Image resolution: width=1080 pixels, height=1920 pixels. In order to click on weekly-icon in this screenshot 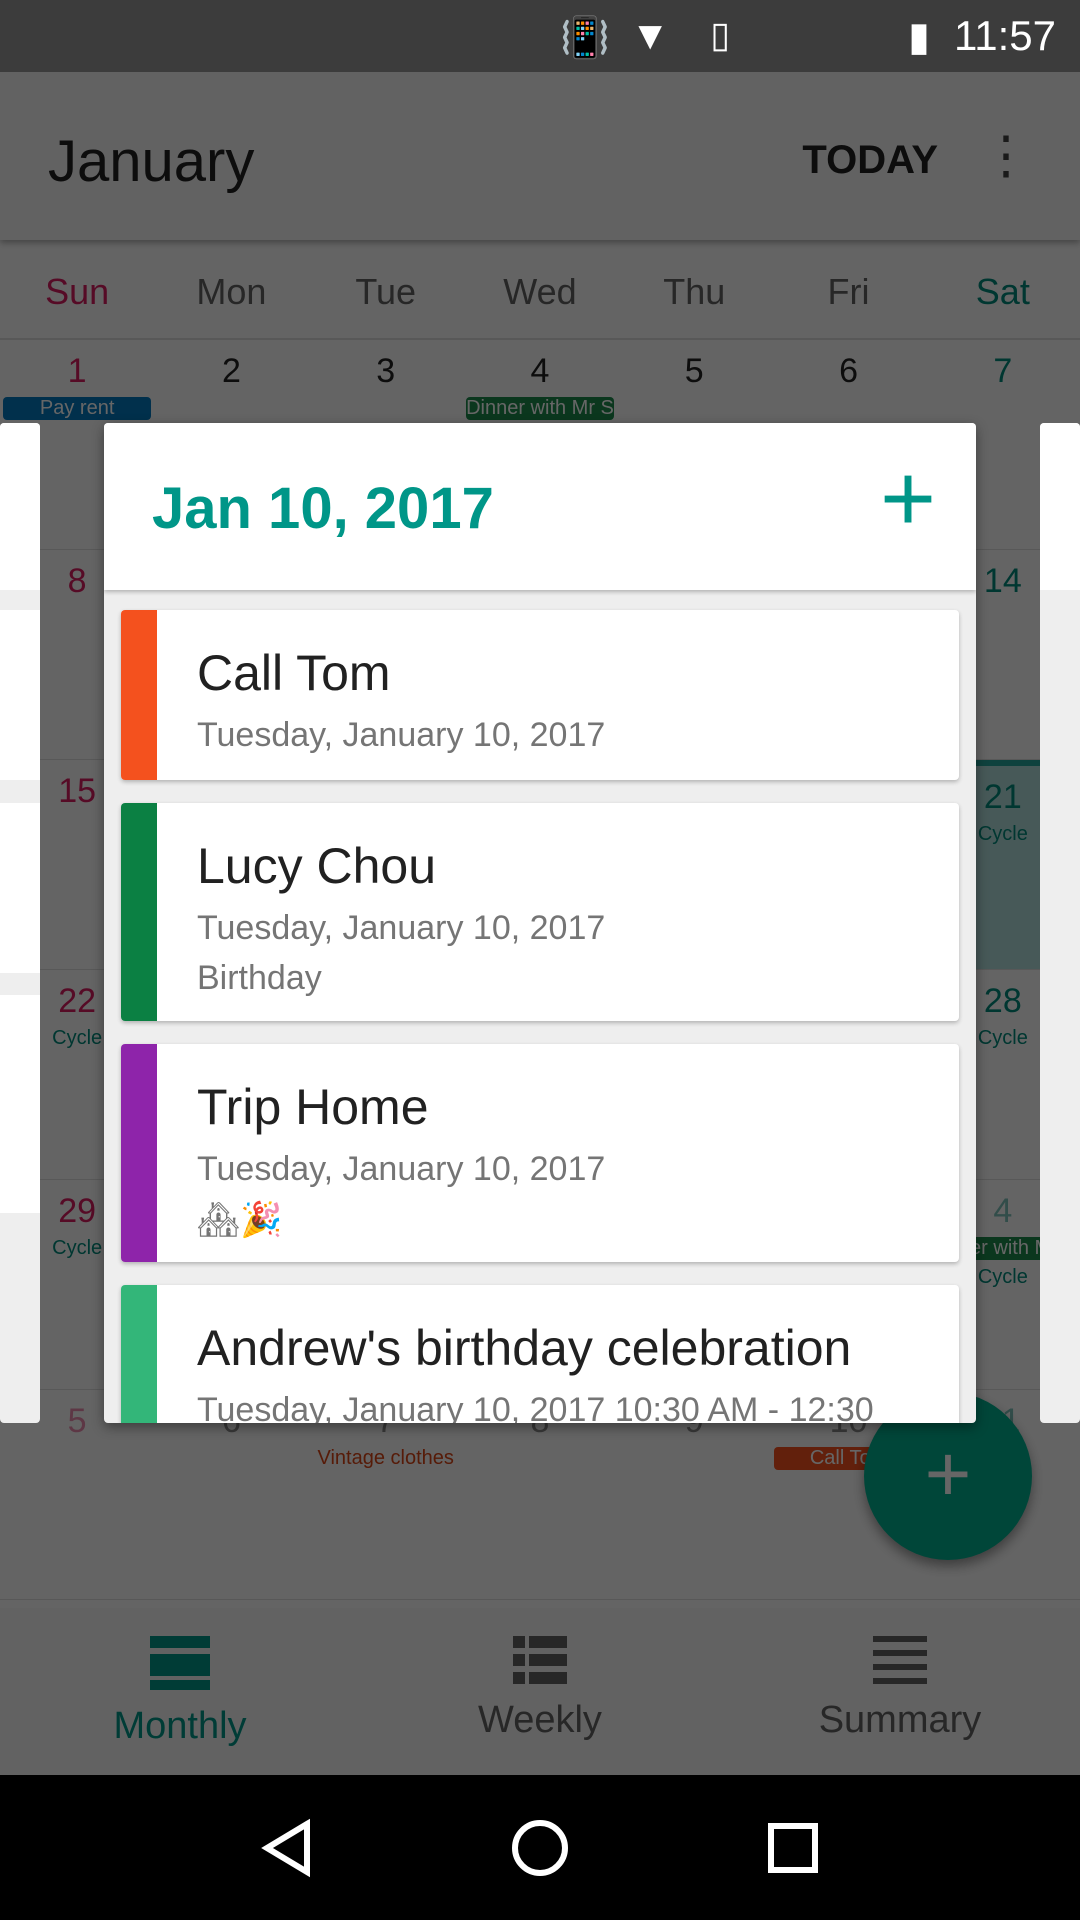, I will do `click(540, 1660)`.